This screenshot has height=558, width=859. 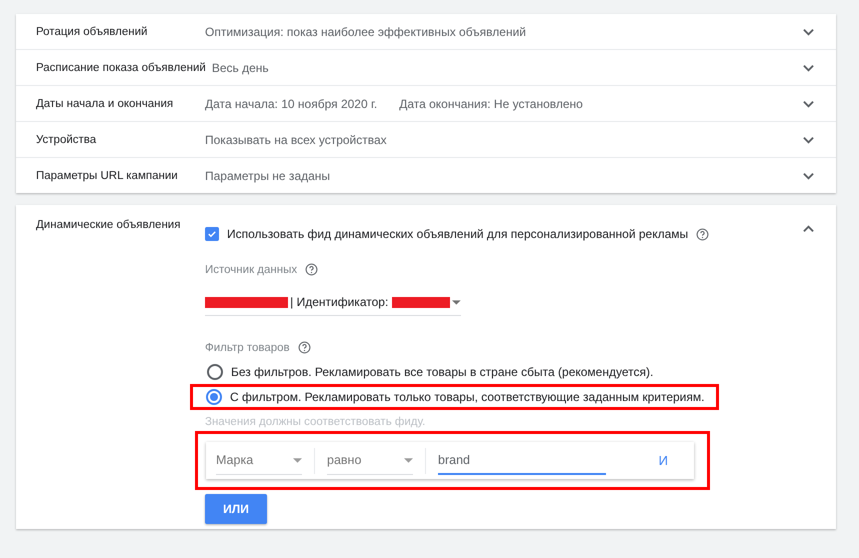 What do you see at coordinates (663, 460) in the screenshot?
I see `and-link: И` at bounding box center [663, 460].